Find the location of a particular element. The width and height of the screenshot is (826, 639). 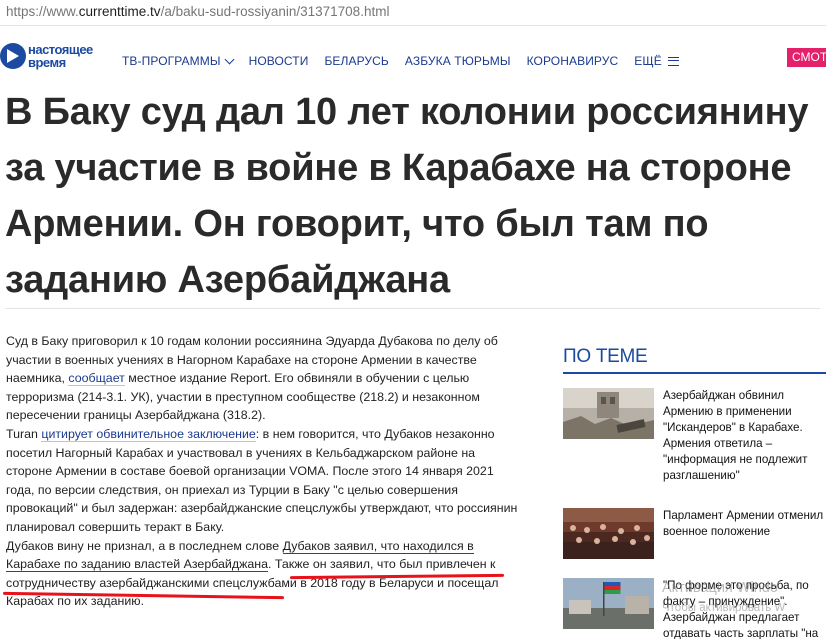

source-link-report: сообщает is located at coordinates (96, 379).